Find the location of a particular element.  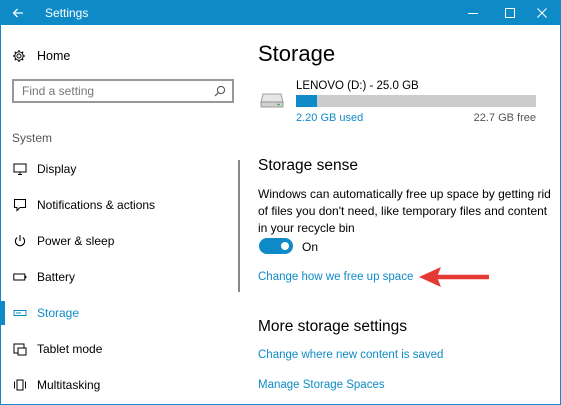

drive-label: LENOVO (D:) - 25.0 GB is located at coordinates (357, 86).